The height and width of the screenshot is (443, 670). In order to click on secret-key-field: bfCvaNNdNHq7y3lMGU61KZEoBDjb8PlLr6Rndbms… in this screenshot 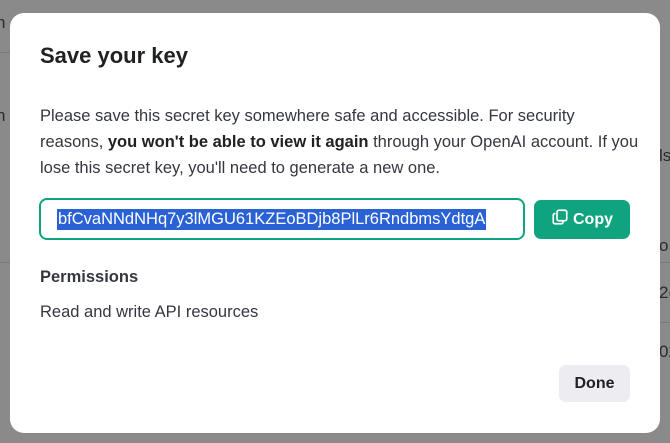, I will do `click(282, 219)`.